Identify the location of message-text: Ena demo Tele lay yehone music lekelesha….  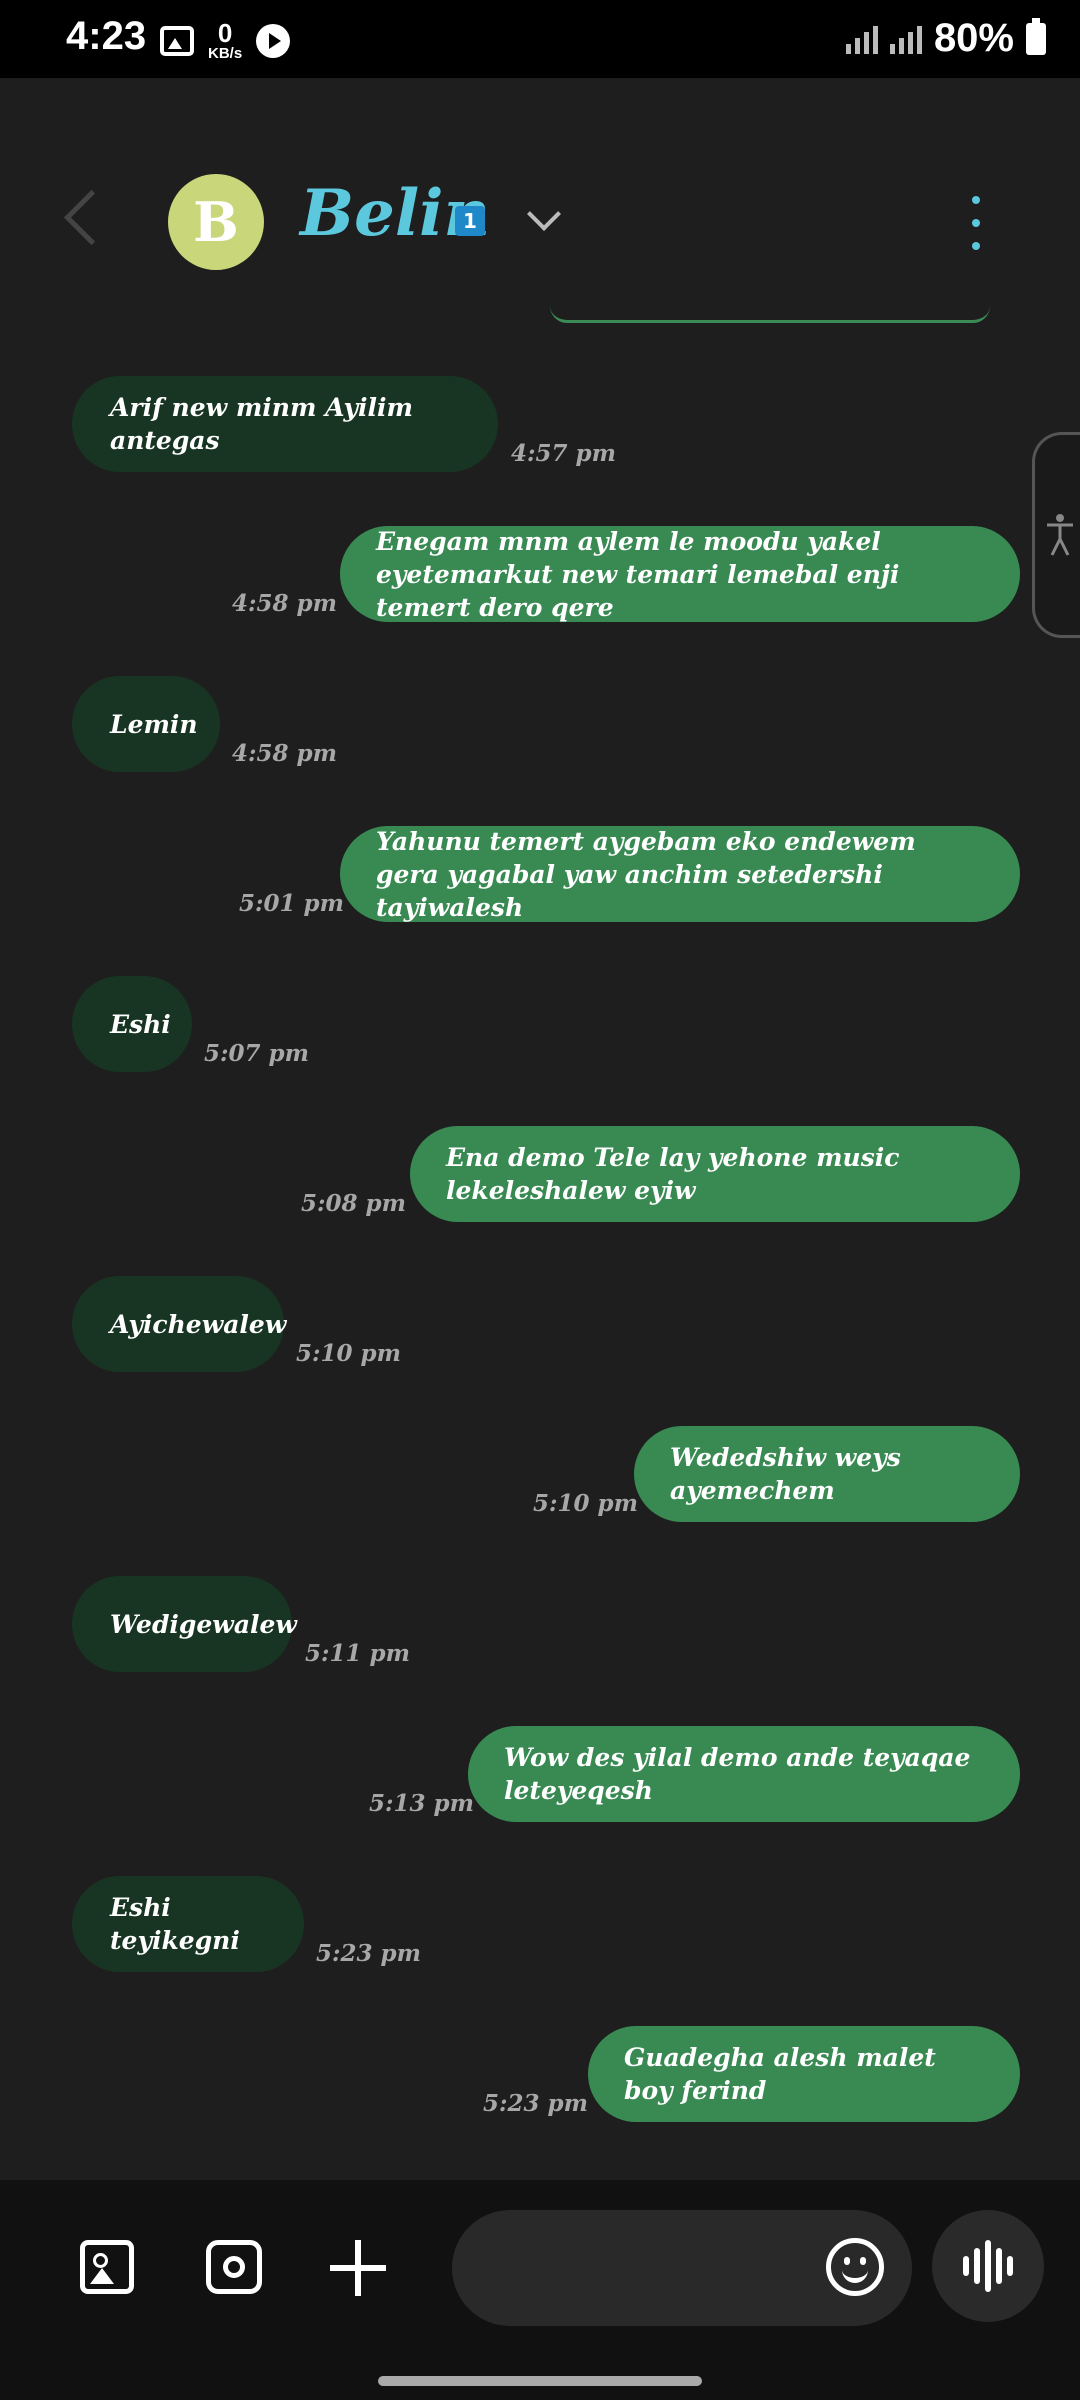
(673, 1174).